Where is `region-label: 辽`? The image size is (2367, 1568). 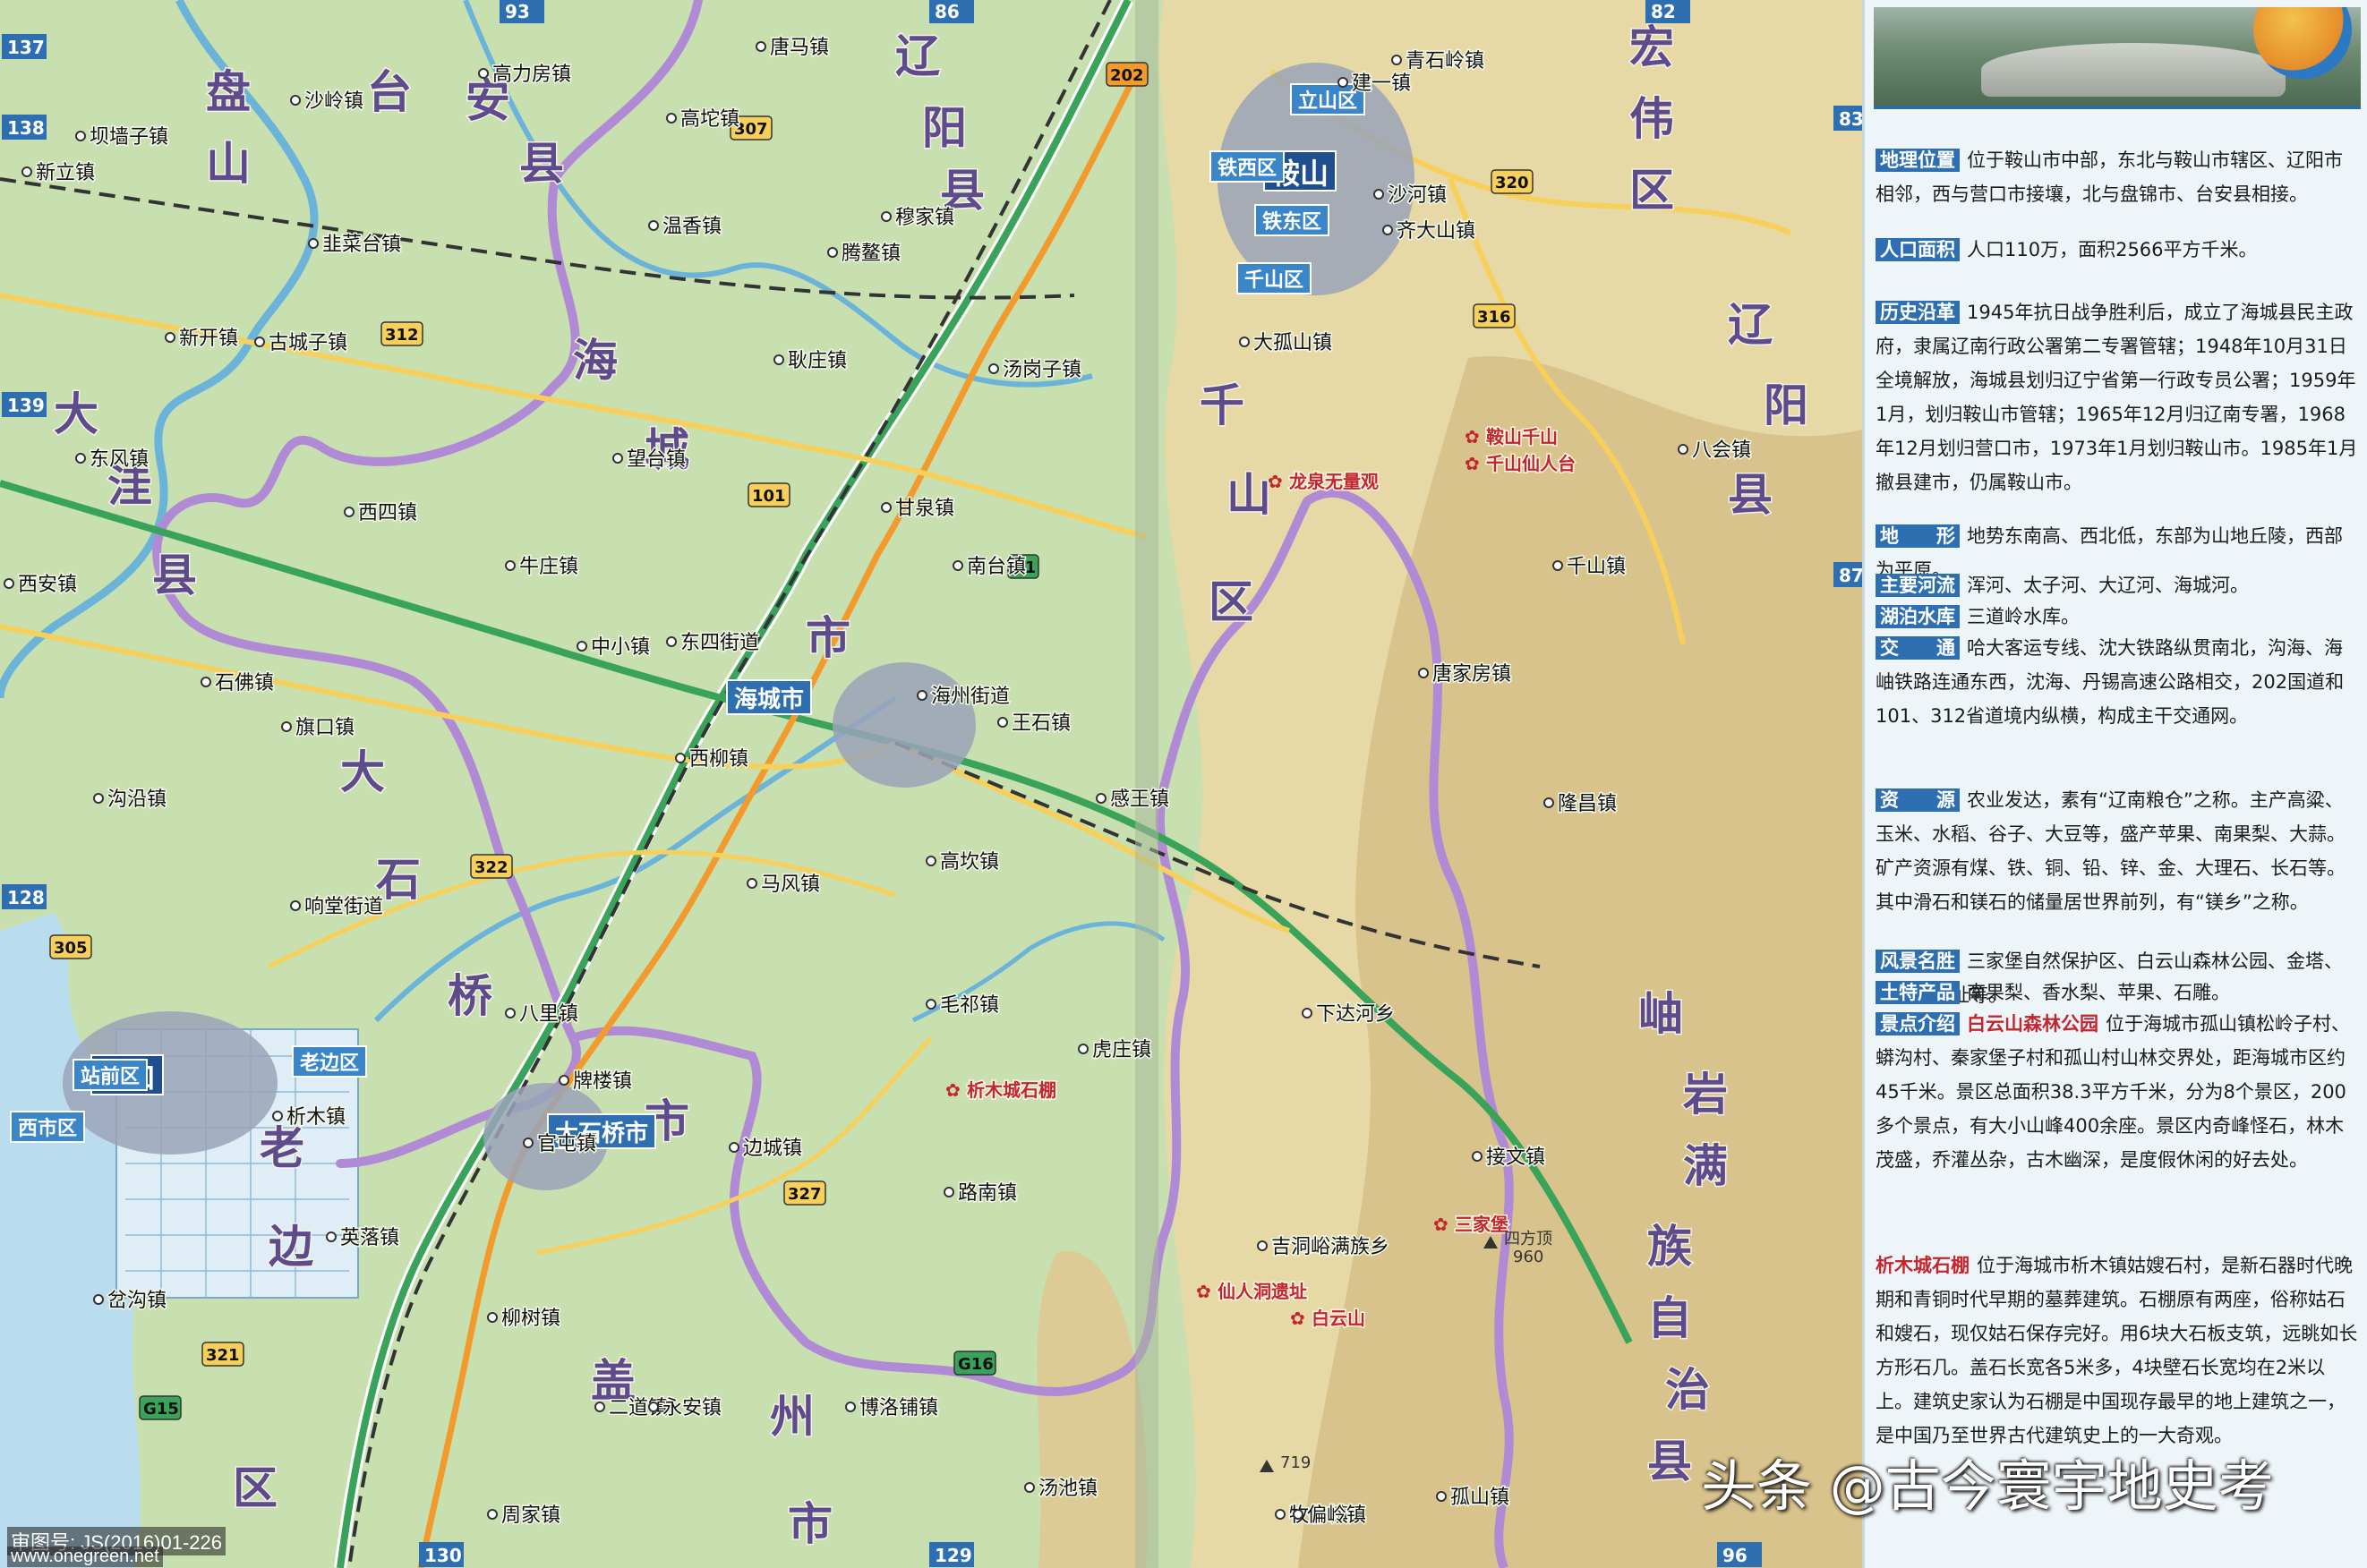
region-label: 辽 is located at coordinates (917, 56).